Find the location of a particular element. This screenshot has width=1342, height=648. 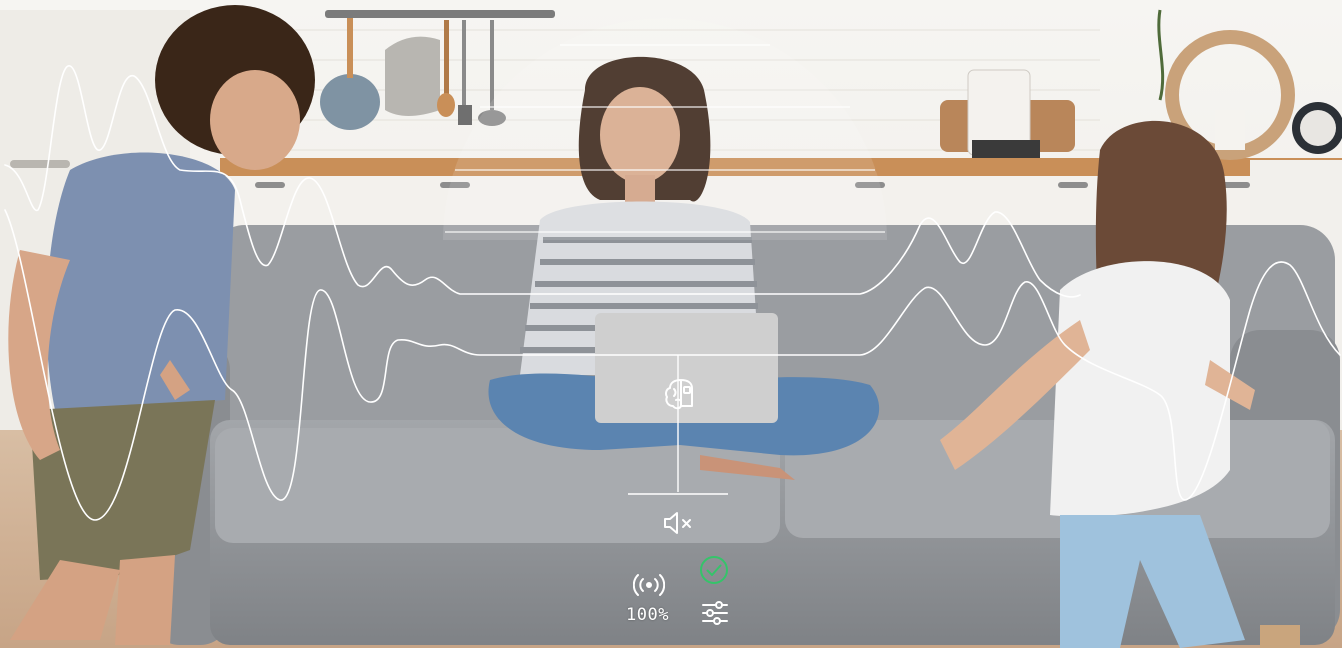

sliders-icon is located at coordinates (715, 613).